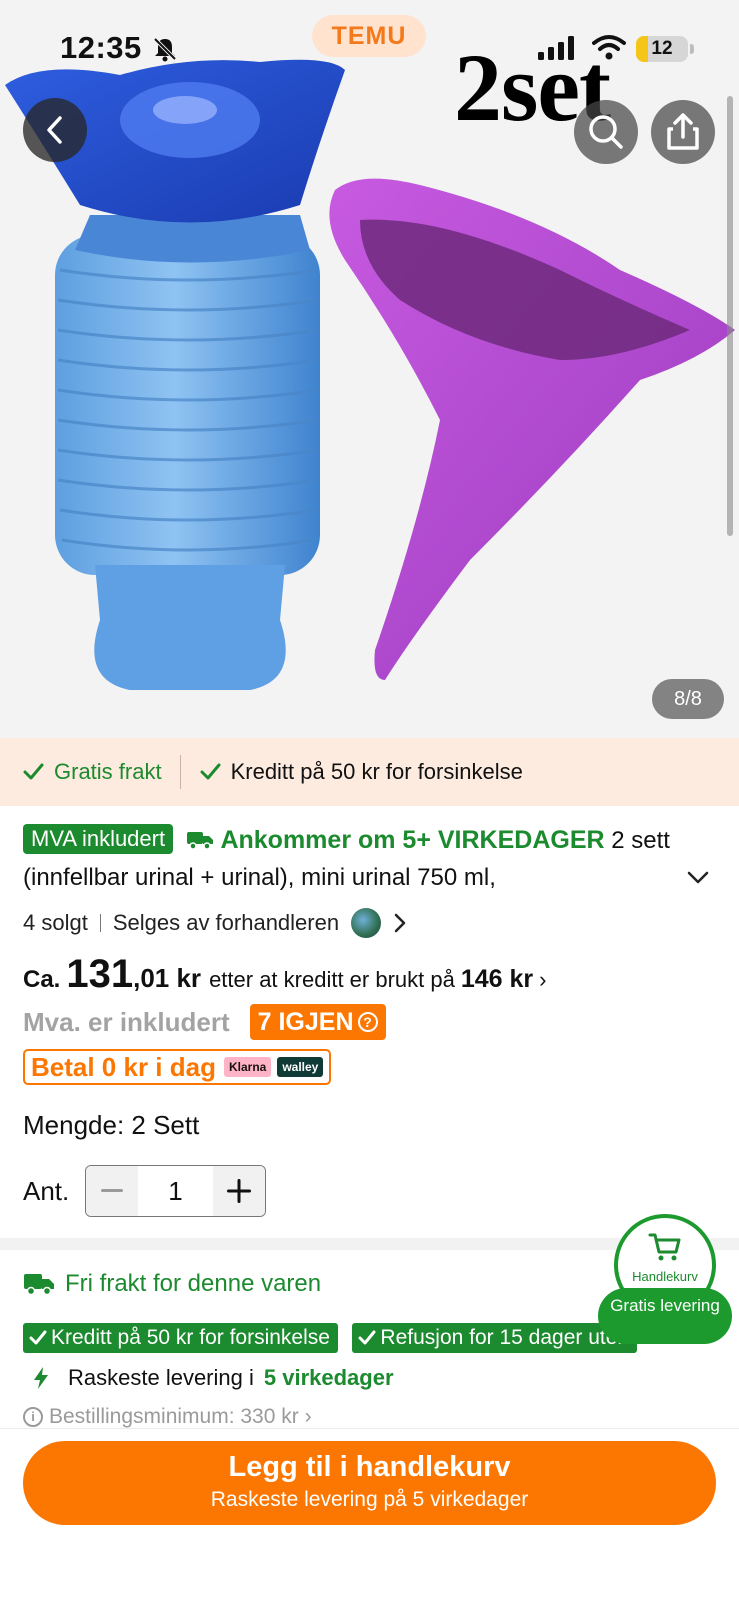  What do you see at coordinates (193, 1283) in the screenshot?
I see `free-shipping-text: Fri frakt for denne varen` at bounding box center [193, 1283].